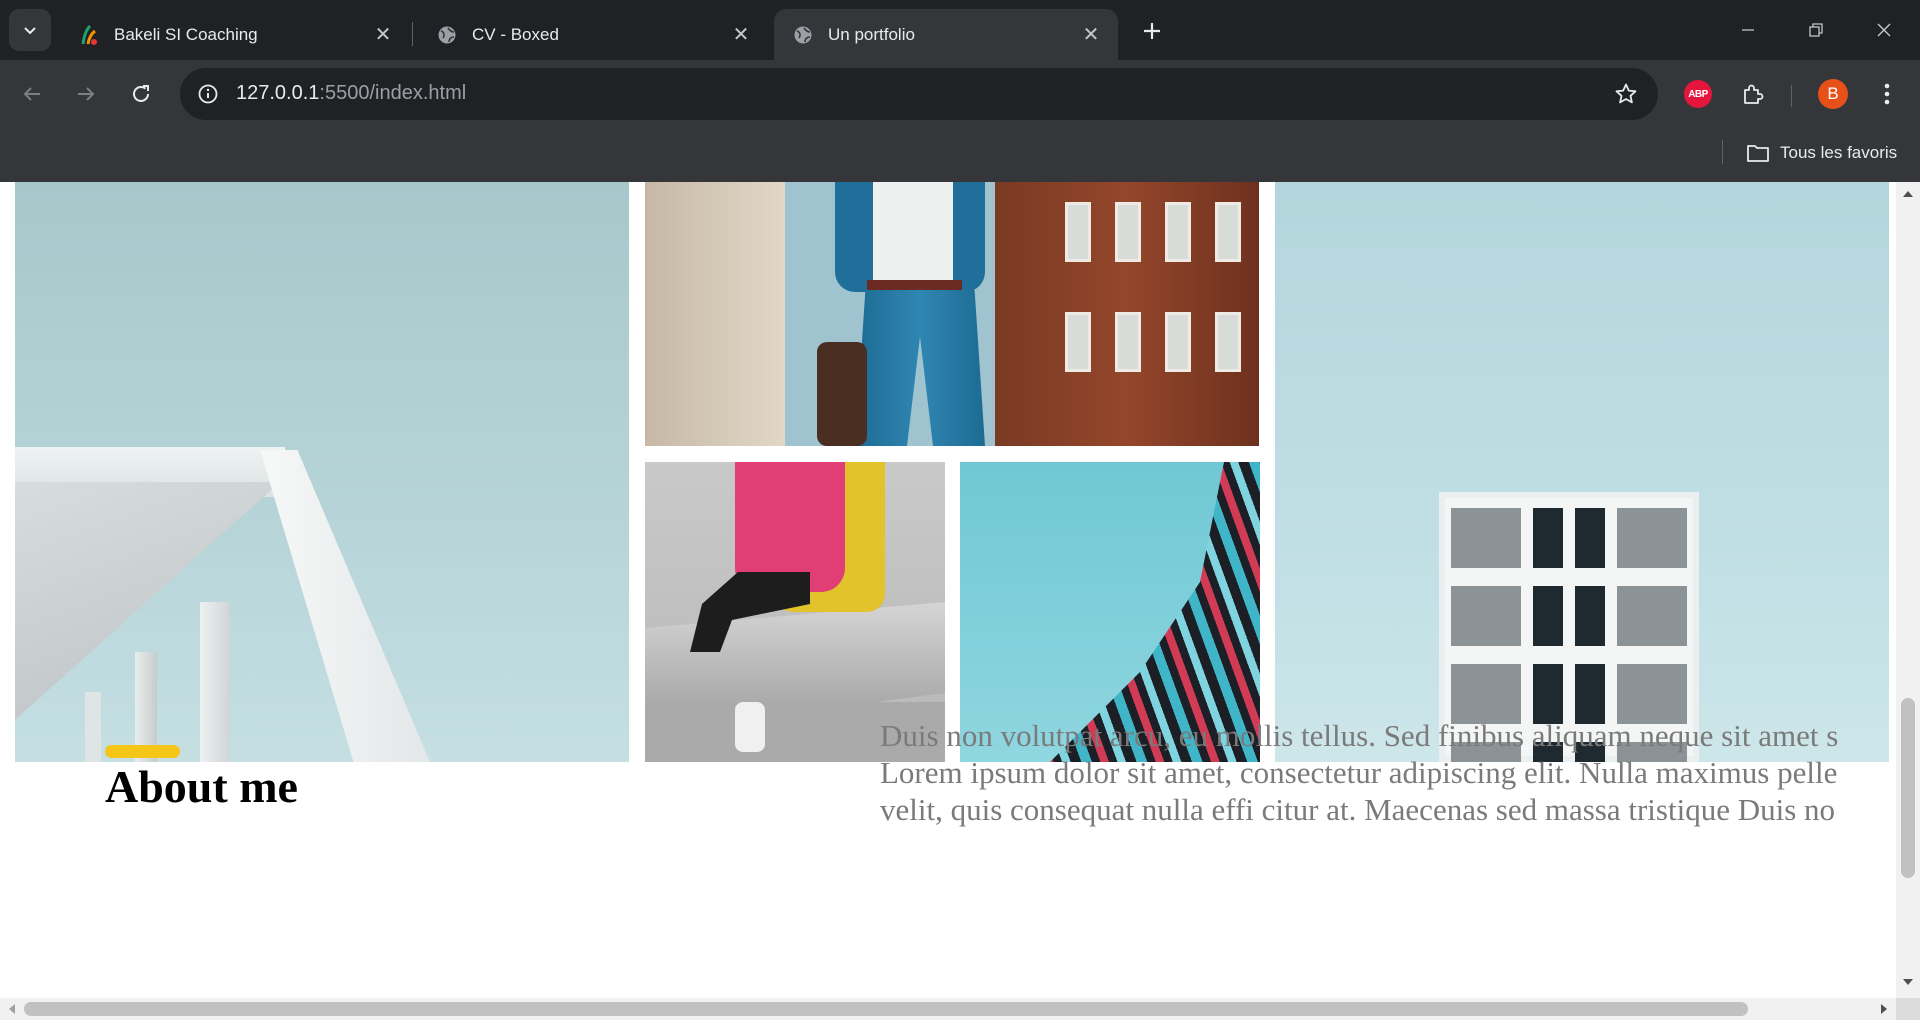 This screenshot has width=1920, height=1020. What do you see at coordinates (886, 1009) in the screenshot?
I see `horizontal-scroll-thumb` at bounding box center [886, 1009].